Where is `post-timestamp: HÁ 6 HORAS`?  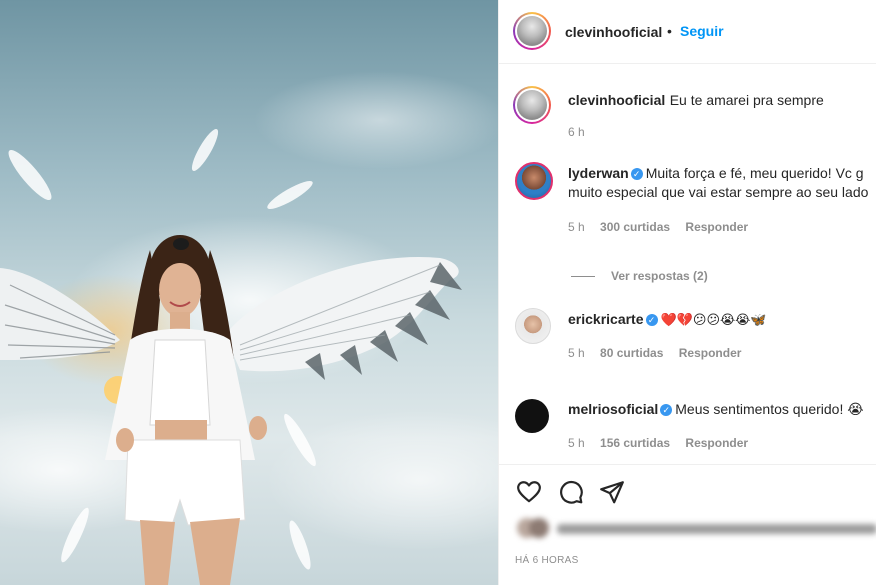
post-timestamp: HÁ 6 HORAS is located at coordinates (547, 560).